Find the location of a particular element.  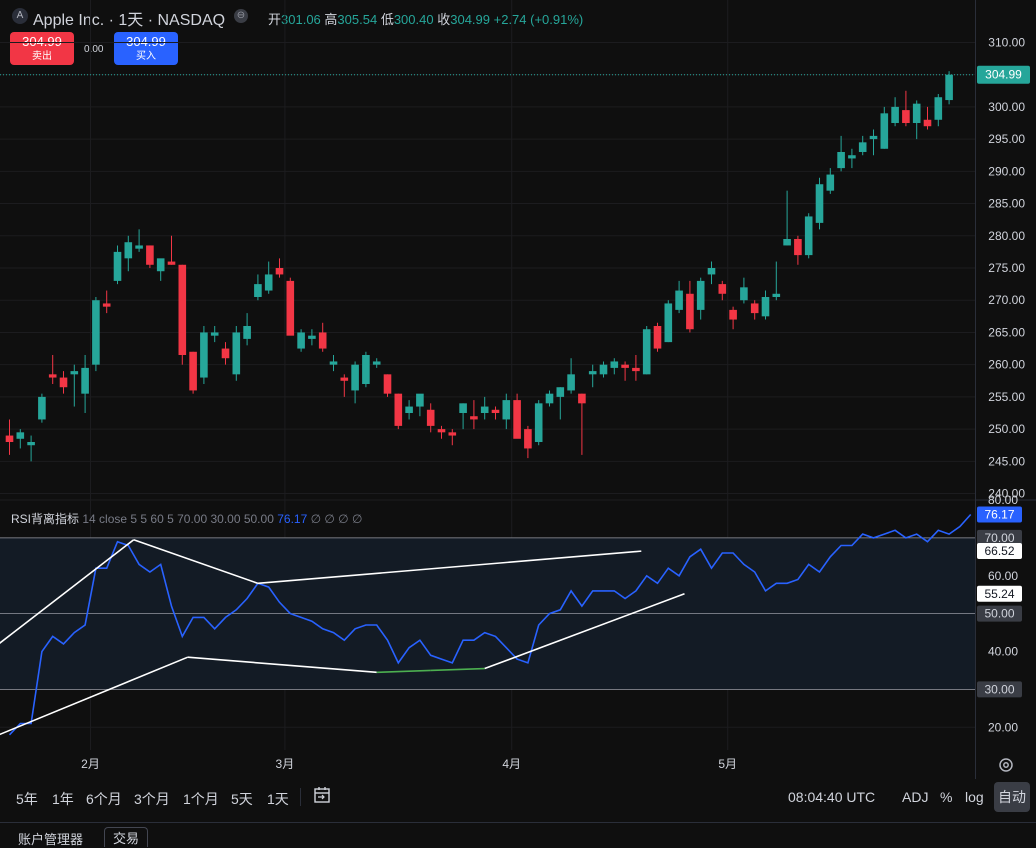

rsi-value-label: 70.00 is located at coordinates (999, 538).